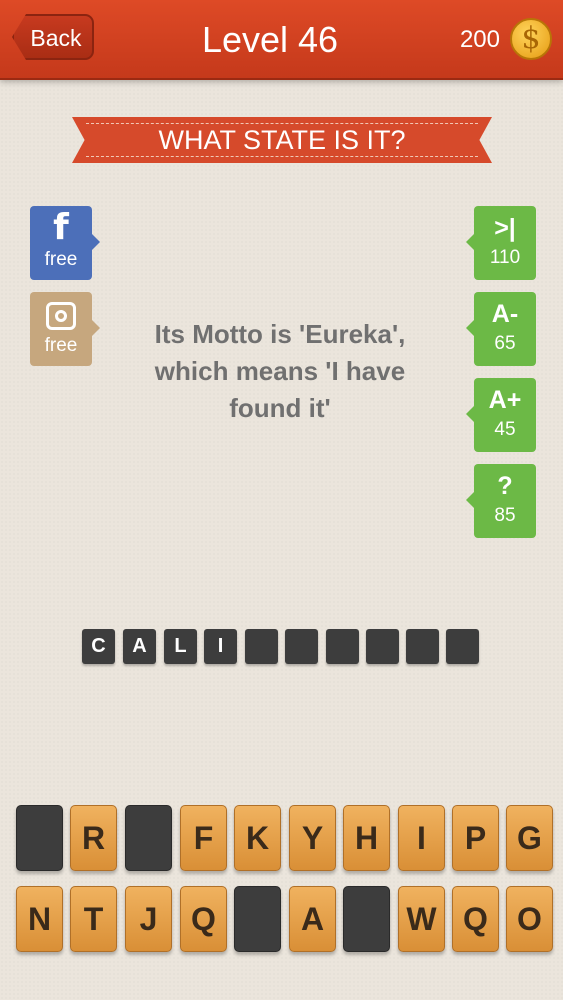 Image resolution: width=563 pixels, height=1000 pixels. I want to click on letter-tile: F, so click(203, 838).